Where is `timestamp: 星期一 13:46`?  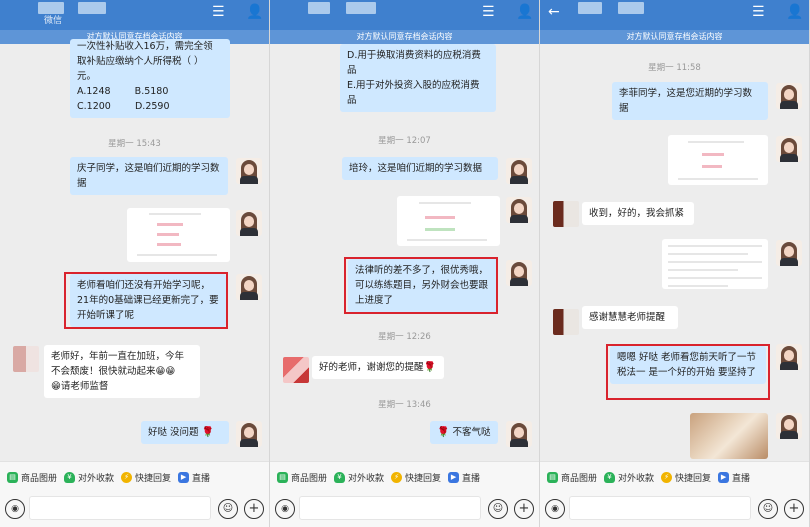
timestamp: 星期一 13:46 is located at coordinates (404, 405).